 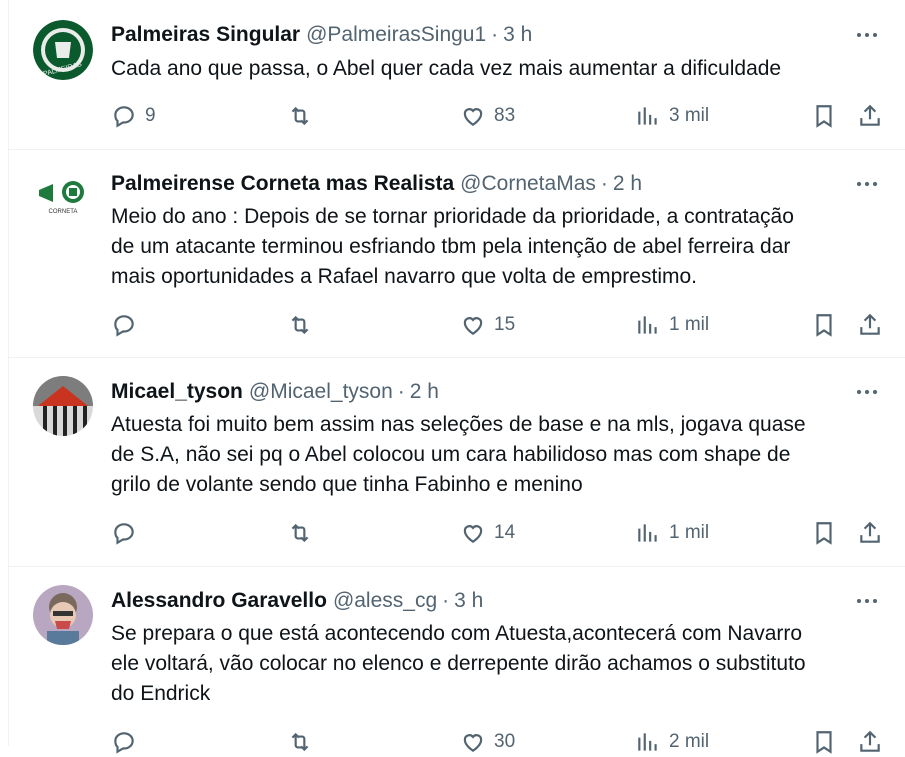 What do you see at coordinates (505, 324) in the screenshot?
I see `like-count: 15` at bounding box center [505, 324].